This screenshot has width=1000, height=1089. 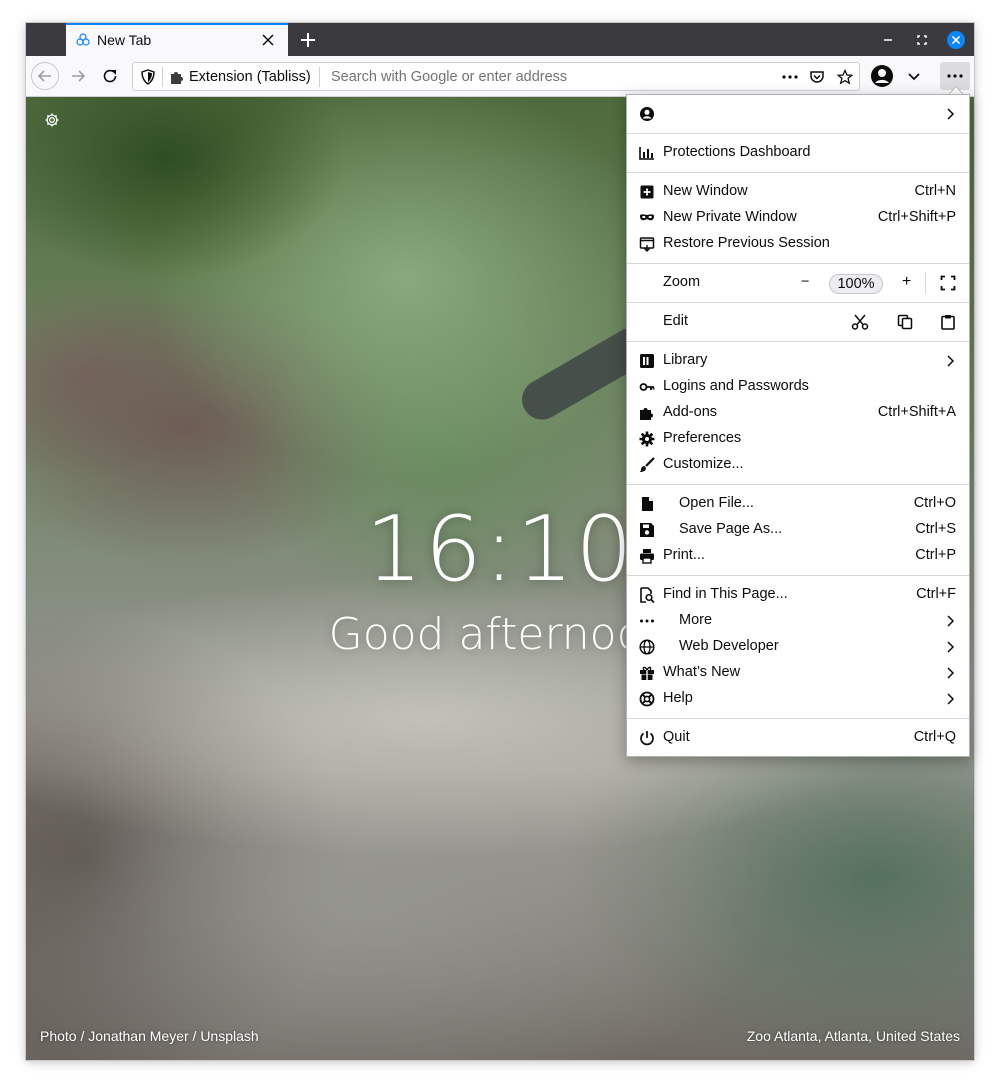 I want to click on chevron-down-icon, so click(x=914, y=76).